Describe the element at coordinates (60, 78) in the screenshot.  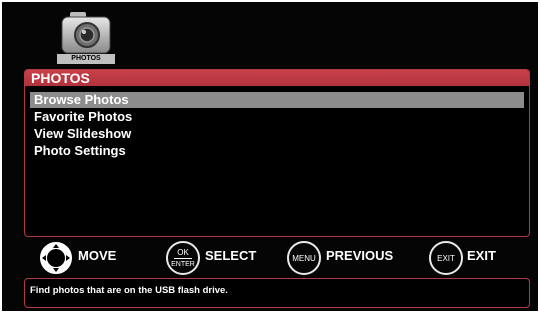
I see `menu-title: PHOTOS` at that location.